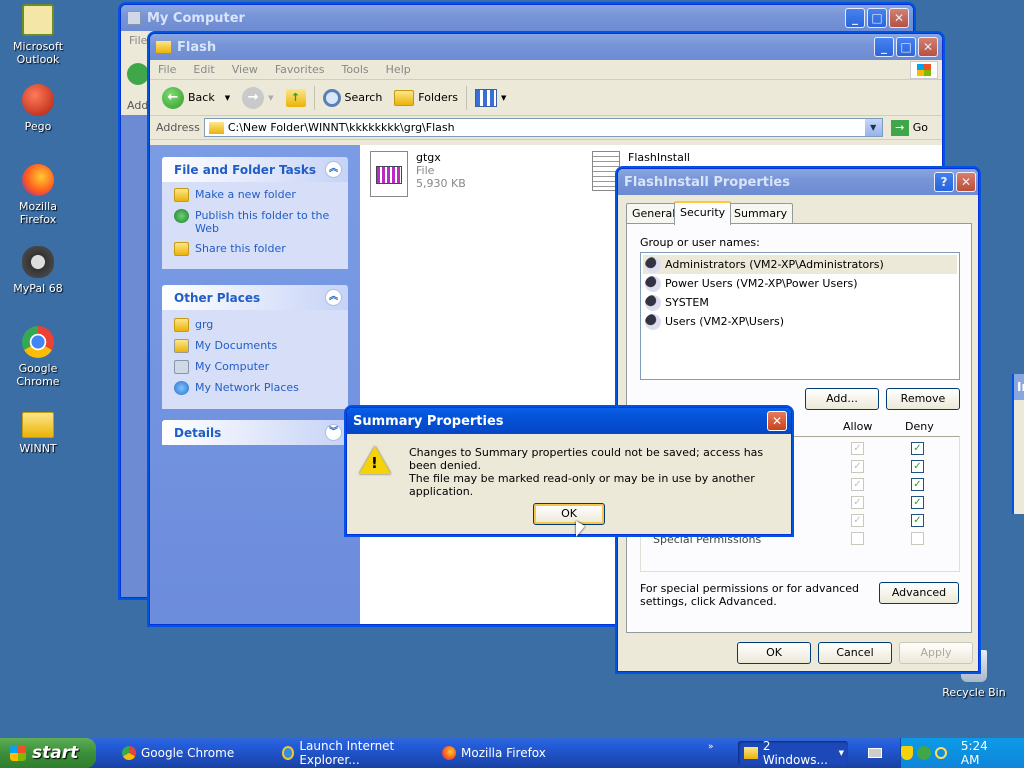  Describe the element at coordinates (857, 538) in the screenshot. I see `allow-checkbox-special` at that location.